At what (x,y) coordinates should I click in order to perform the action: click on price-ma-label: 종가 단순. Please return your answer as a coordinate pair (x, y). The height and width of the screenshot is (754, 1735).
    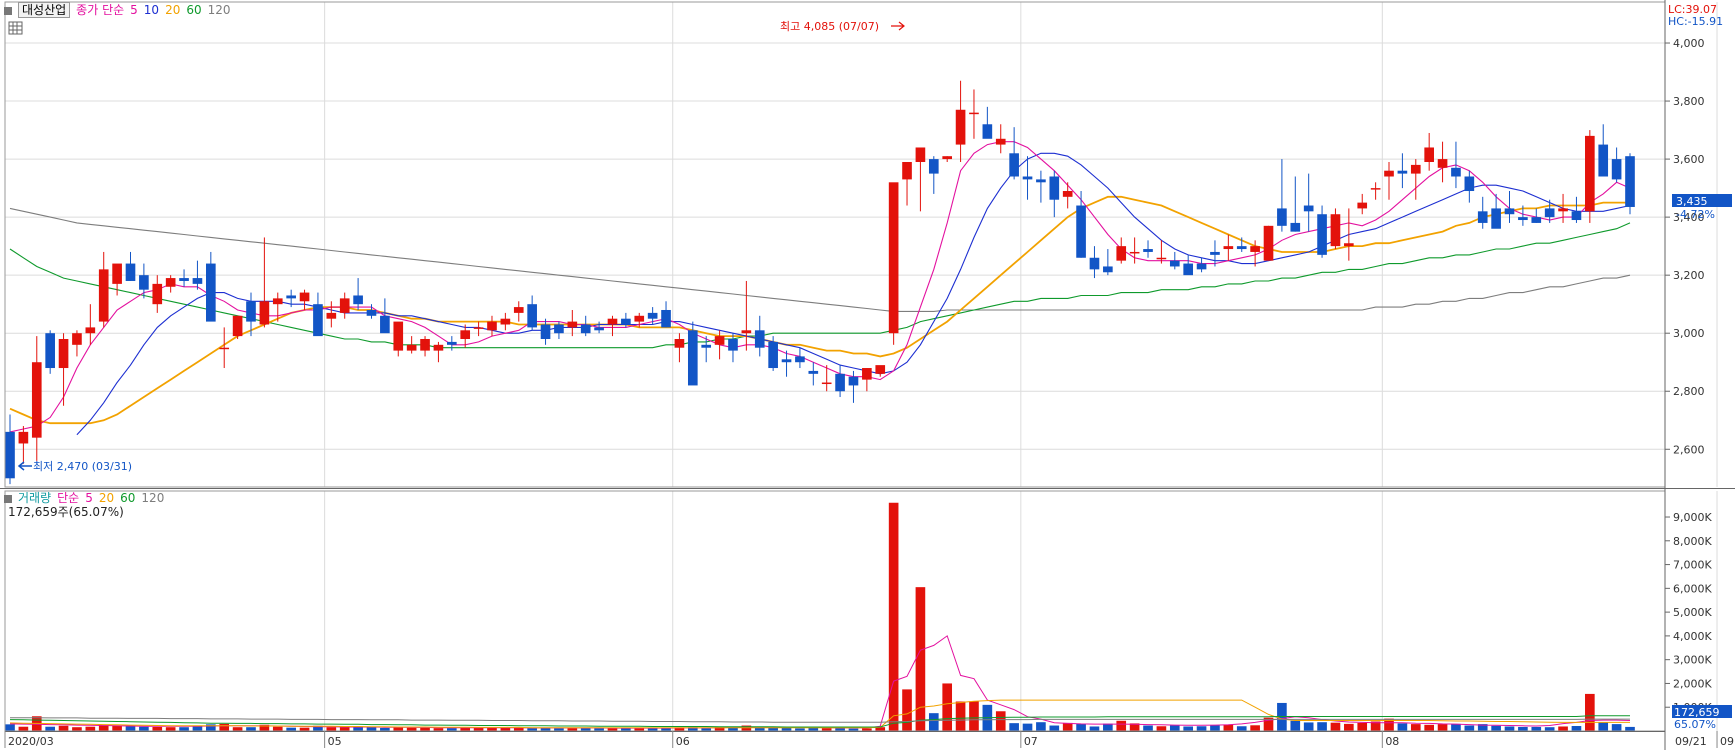
    Looking at the image, I should click on (100, 10).